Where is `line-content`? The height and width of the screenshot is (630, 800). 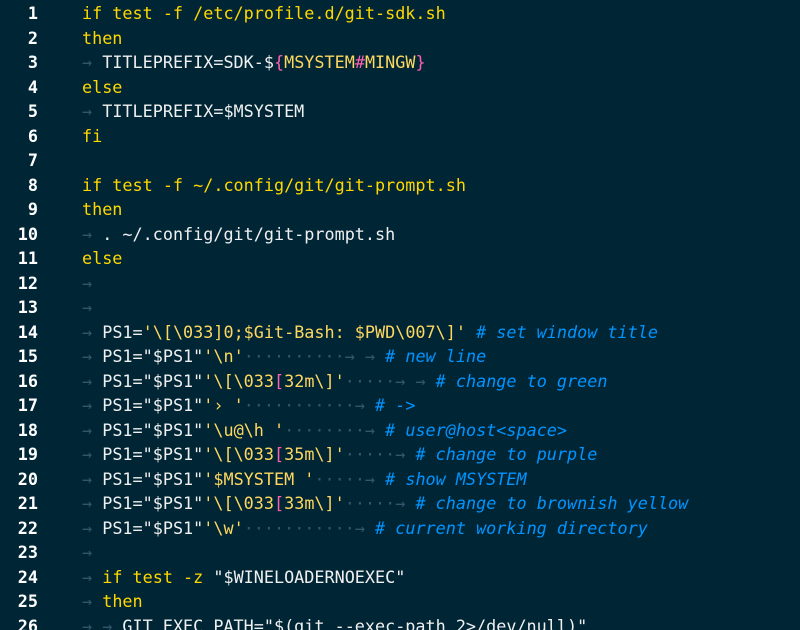
line-content is located at coordinates (430, 160).